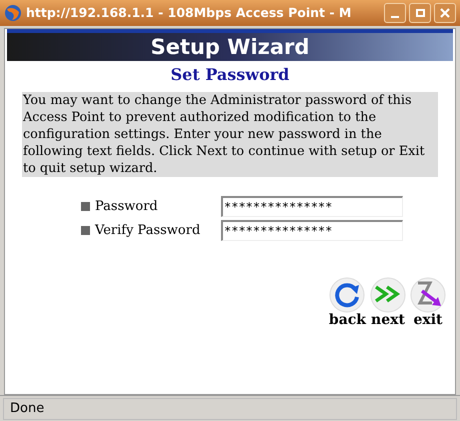  What do you see at coordinates (395, 13) in the screenshot?
I see `minimize-button` at bounding box center [395, 13].